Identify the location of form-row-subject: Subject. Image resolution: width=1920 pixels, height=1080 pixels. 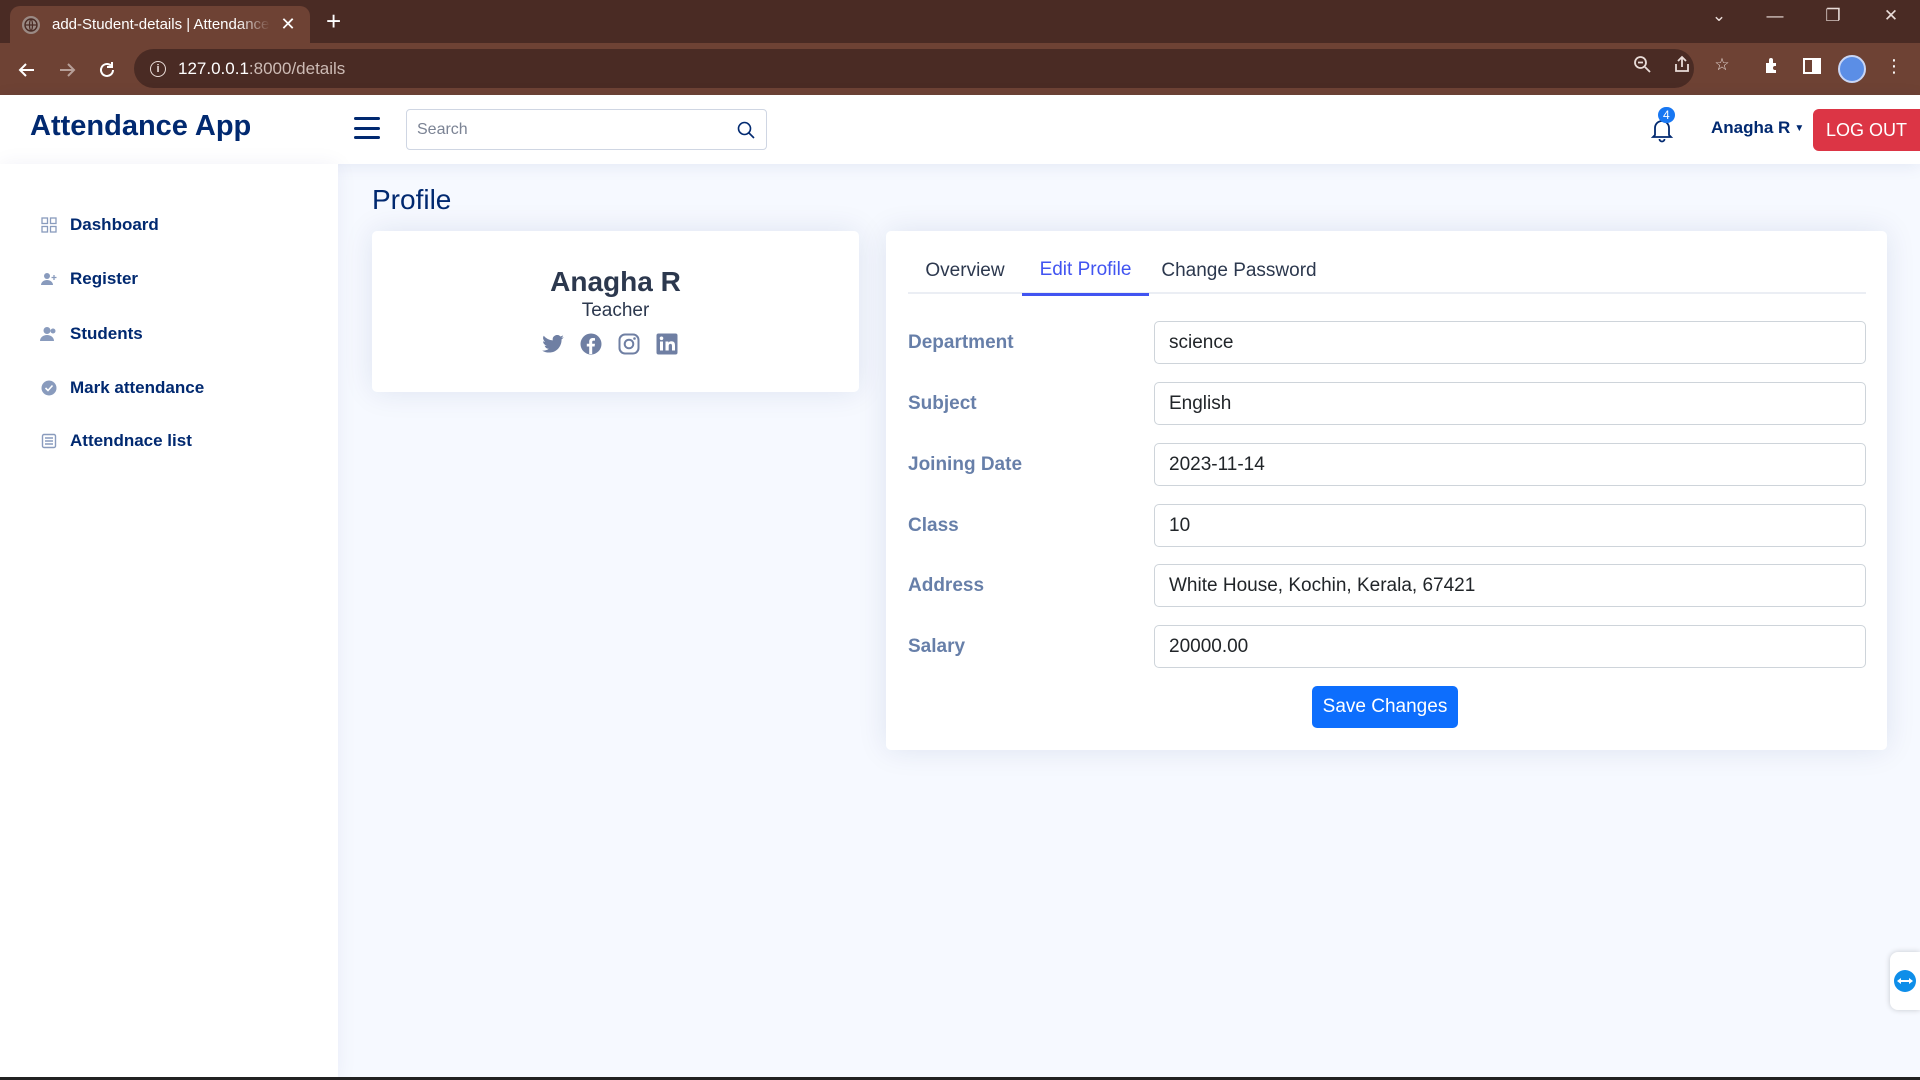
(1387, 404).